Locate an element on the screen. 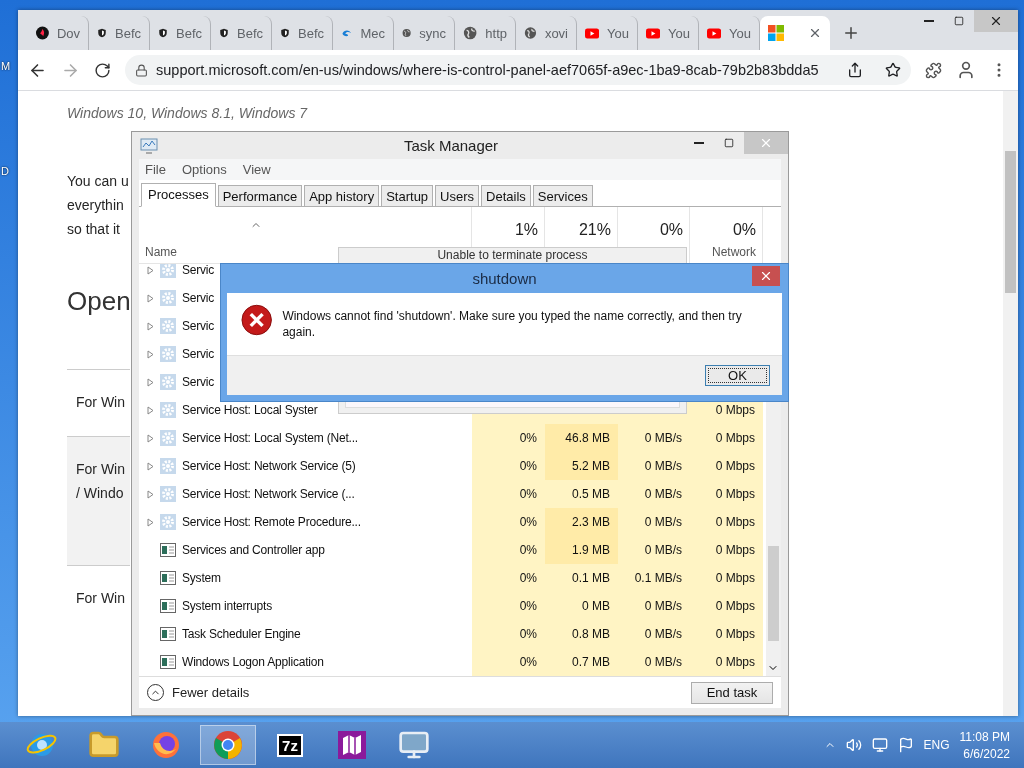 The image size is (1024, 768). tab: Users is located at coordinates (457, 196).